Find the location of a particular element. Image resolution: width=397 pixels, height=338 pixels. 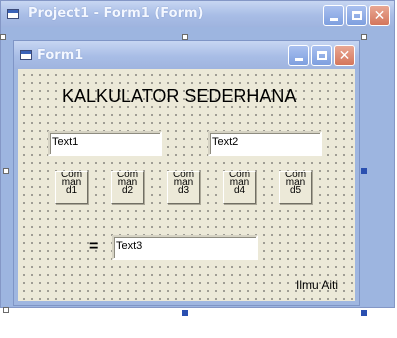

form-maximize-button is located at coordinates (321, 55).